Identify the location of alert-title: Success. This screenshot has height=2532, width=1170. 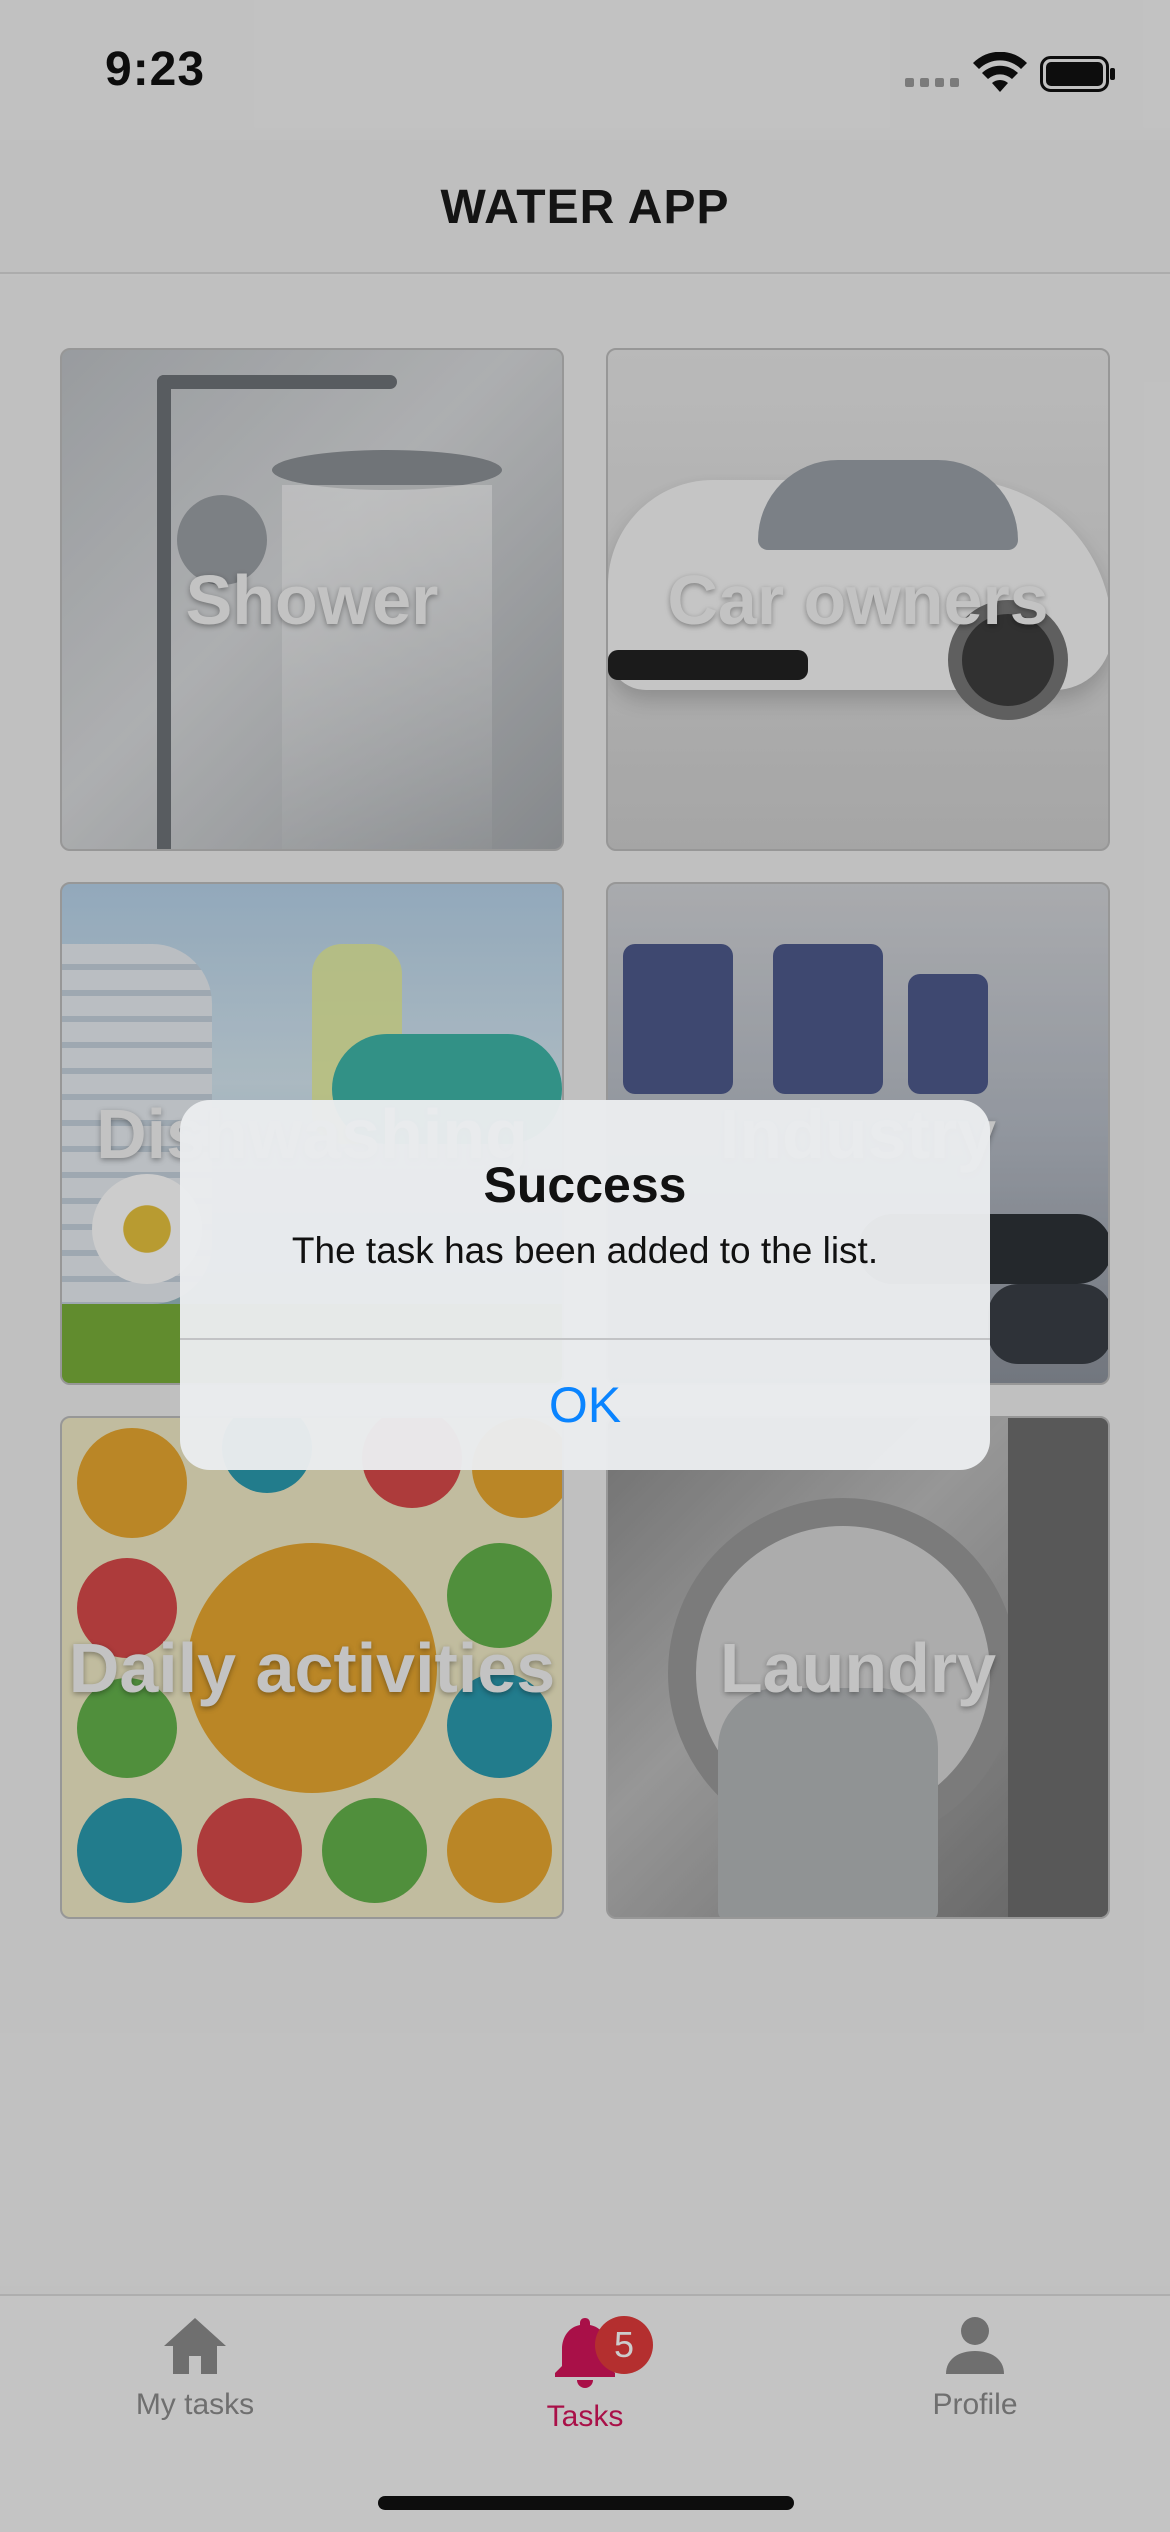
(585, 1185).